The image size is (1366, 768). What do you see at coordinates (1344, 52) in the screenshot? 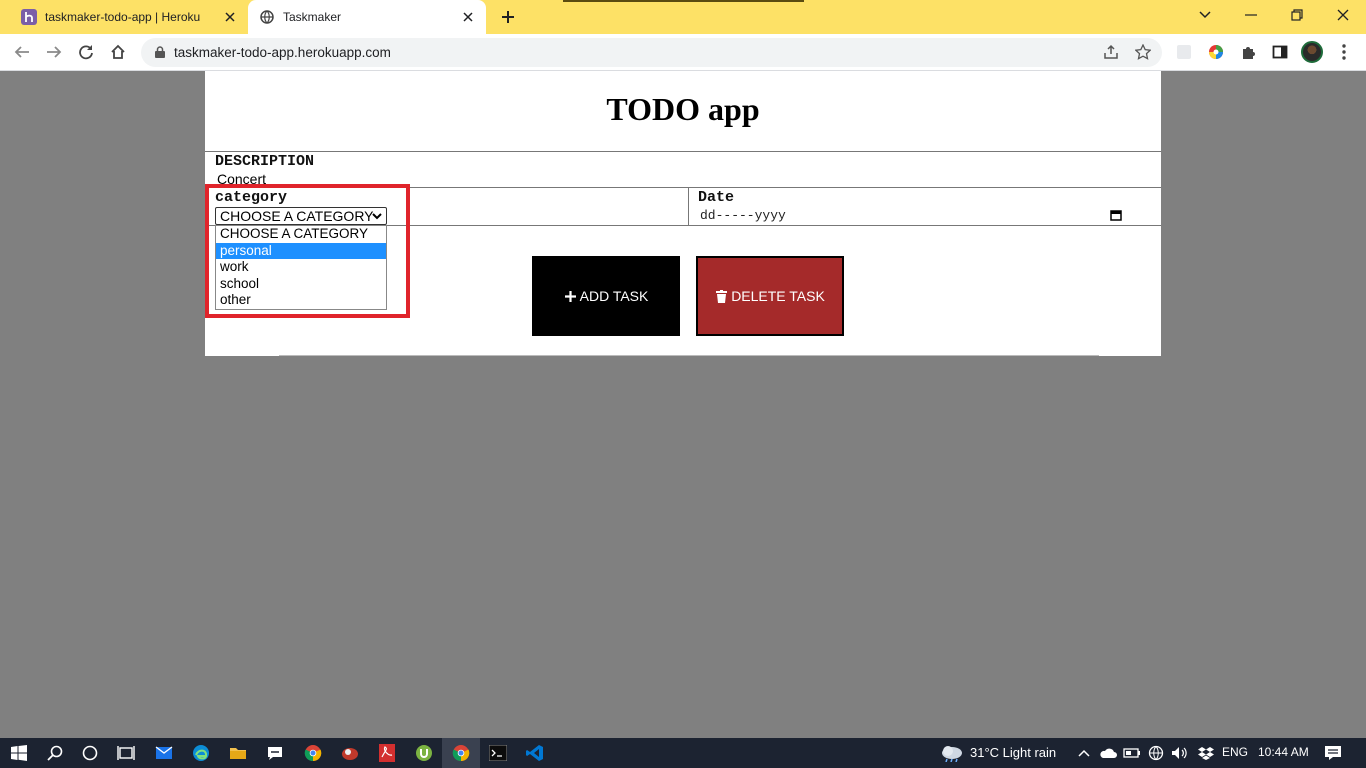
I see `menu-kebab-icon` at bounding box center [1344, 52].